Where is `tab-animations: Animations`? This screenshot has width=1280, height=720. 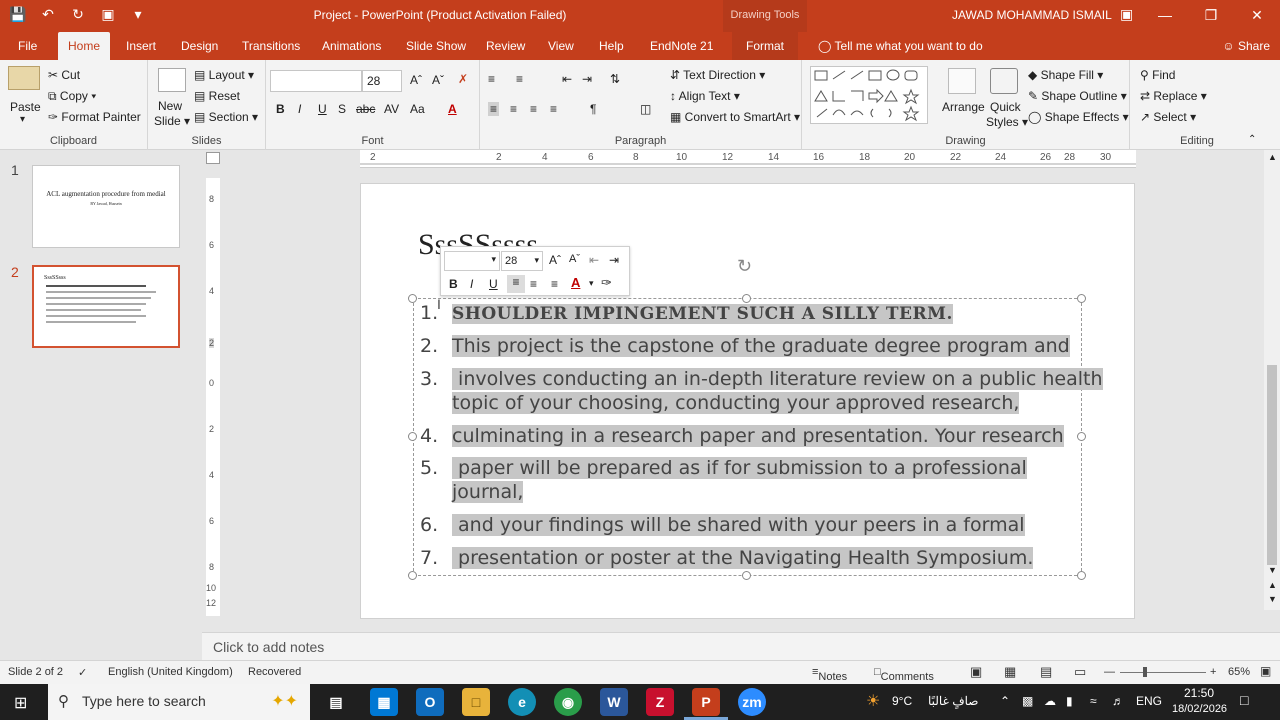 tab-animations: Animations is located at coordinates (351, 46).